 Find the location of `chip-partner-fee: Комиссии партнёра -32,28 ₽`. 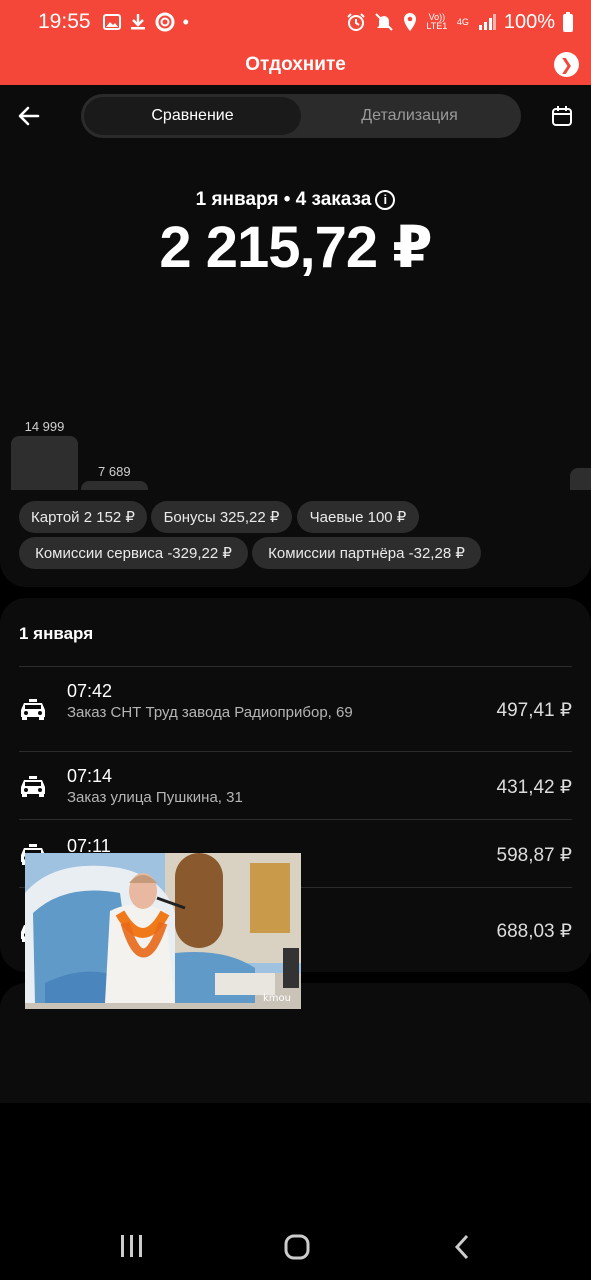

chip-partner-fee: Комиссии партнёра -32,28 ₽ is located at coordinates (366, 553).